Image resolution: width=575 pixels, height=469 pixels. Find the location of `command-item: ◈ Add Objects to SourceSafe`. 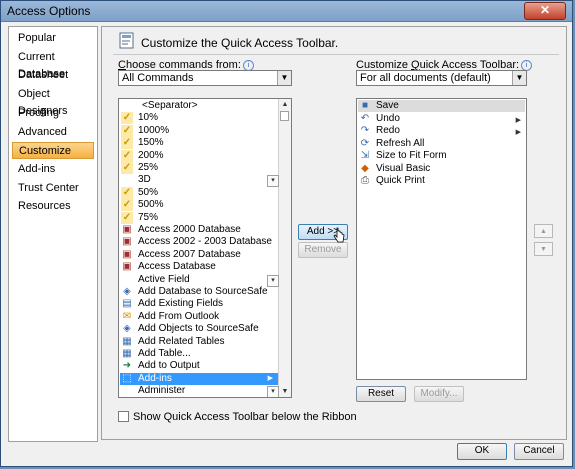

command-item: ◈ Add Objects to SourceSafe is located at coordinates (199, 329).